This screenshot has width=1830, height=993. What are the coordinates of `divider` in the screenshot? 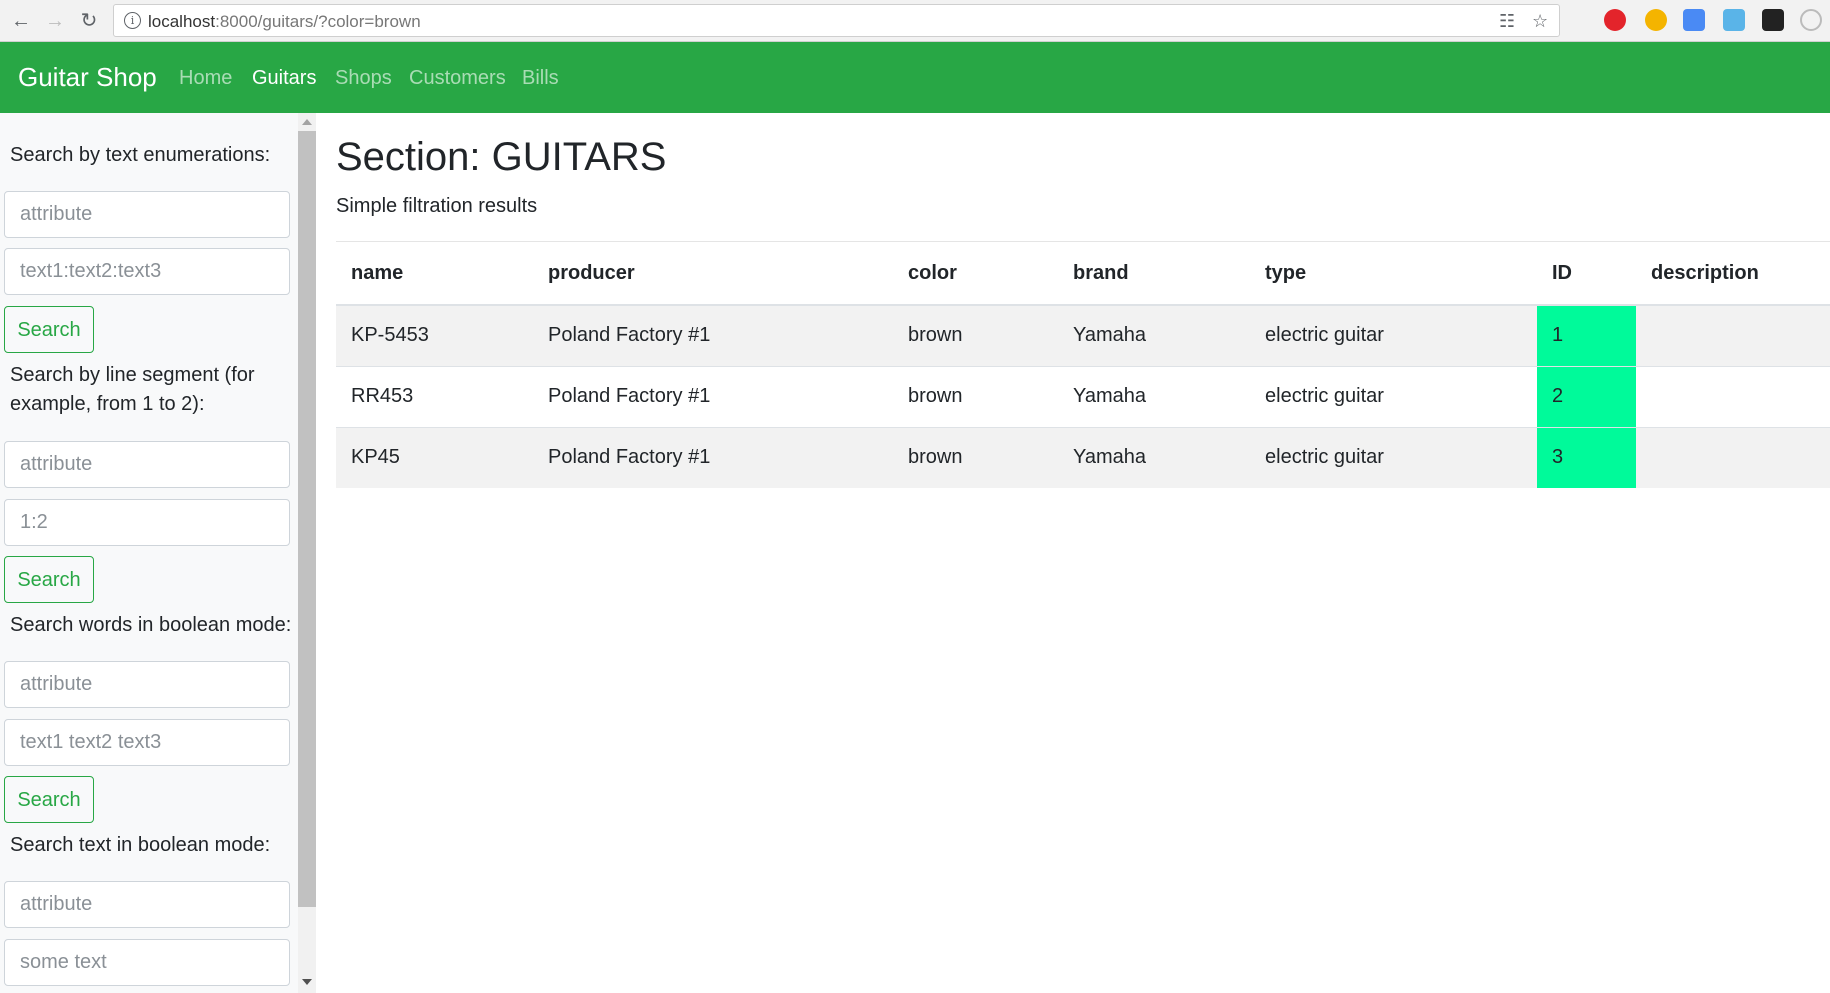 It's located at (1083, 241).